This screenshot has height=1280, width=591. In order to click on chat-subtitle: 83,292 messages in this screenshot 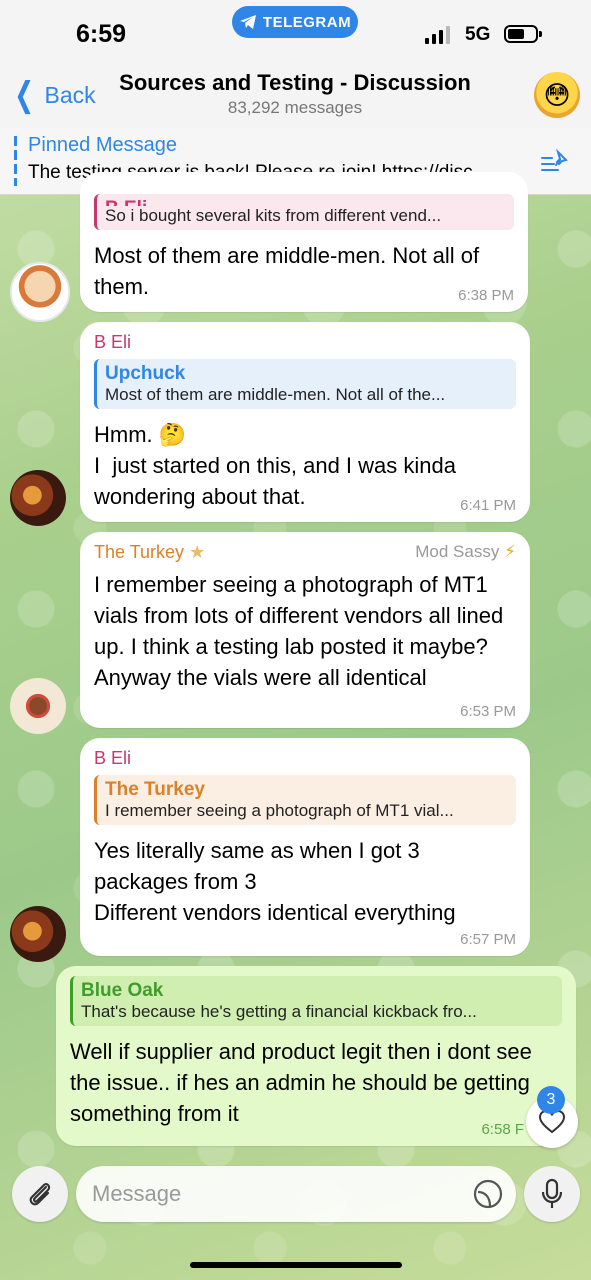, I will do `click(295, 107)`.